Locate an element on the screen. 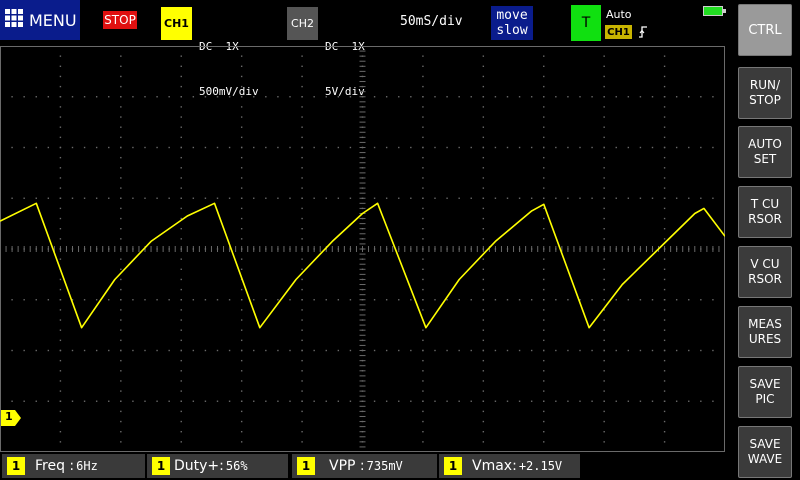 This screenshot has height=480, width=800. run-state-badge: STOP is located at coordinates (120, 20).